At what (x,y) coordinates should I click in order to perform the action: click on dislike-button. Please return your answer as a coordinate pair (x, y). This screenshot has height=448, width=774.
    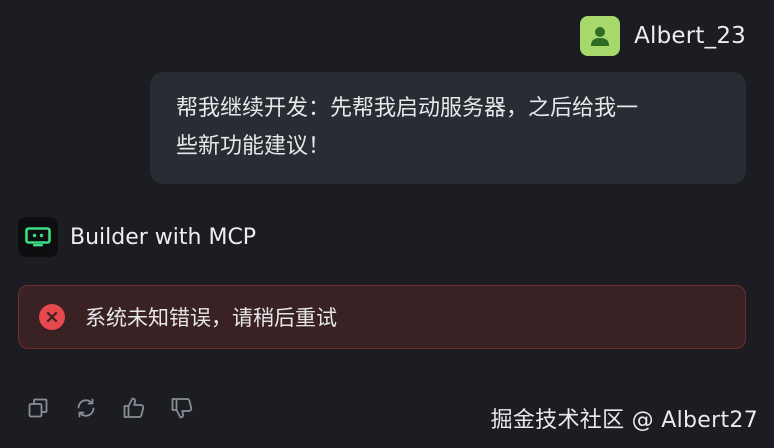
    Looking at the image, I should click on (182, 408).